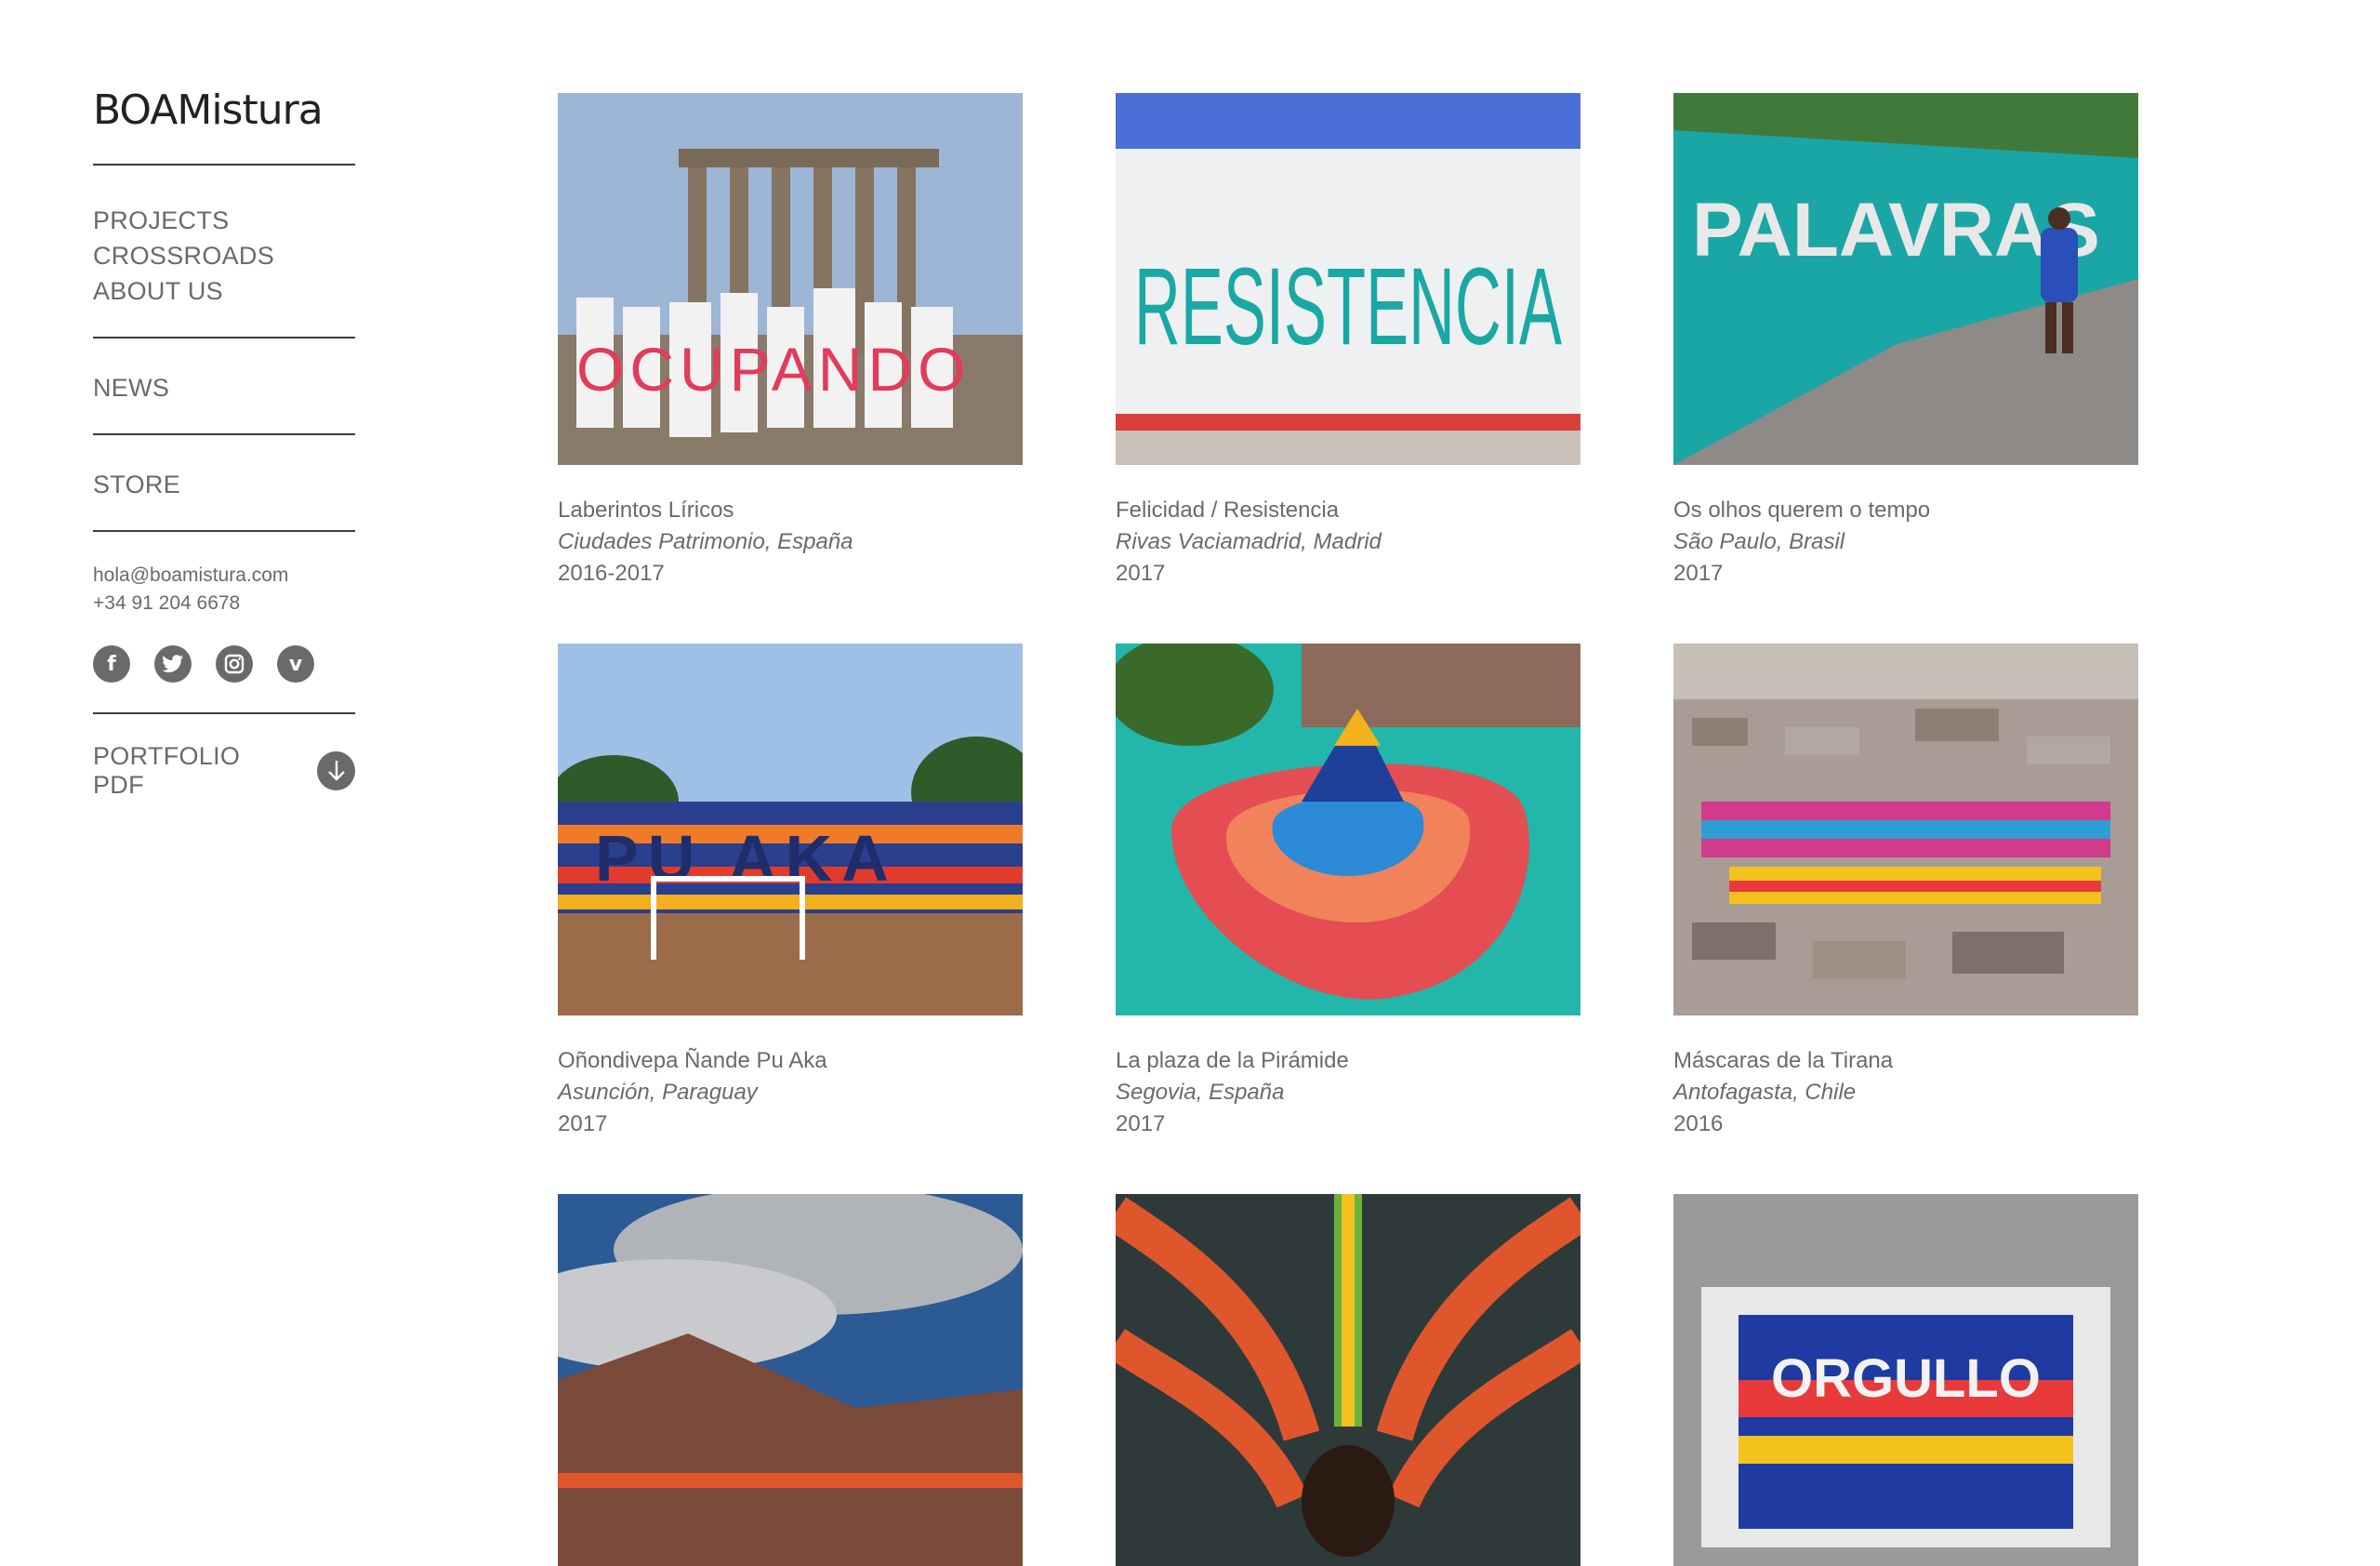 The height and width of the screenshot is (1566, 2380). I want to click on instagram-icon, so click(234, 664).